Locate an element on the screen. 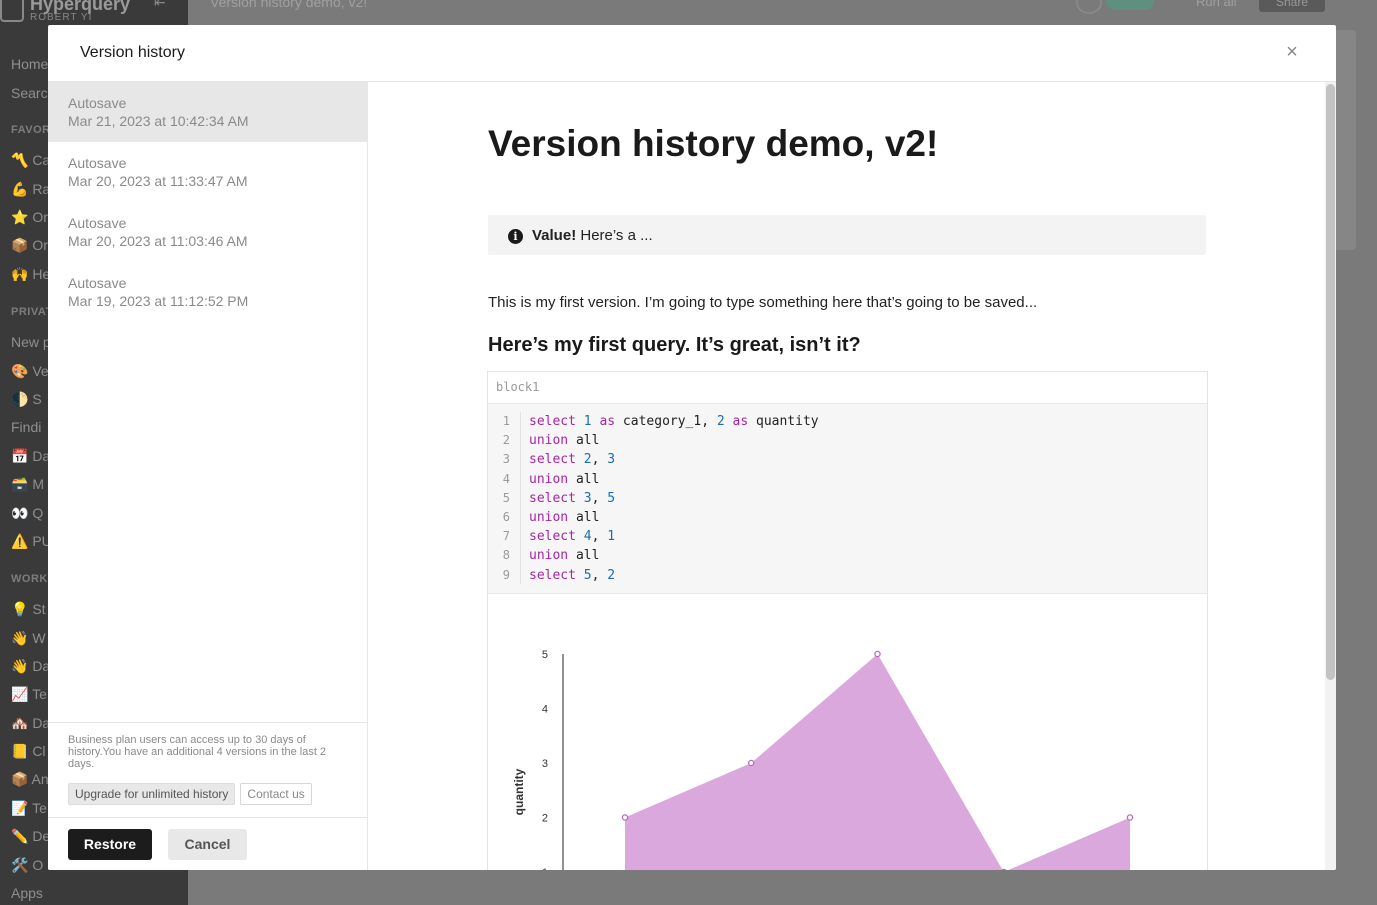 The image size is (1377, 905). y-tick-label: 4 is located at coordinates (545, 710).